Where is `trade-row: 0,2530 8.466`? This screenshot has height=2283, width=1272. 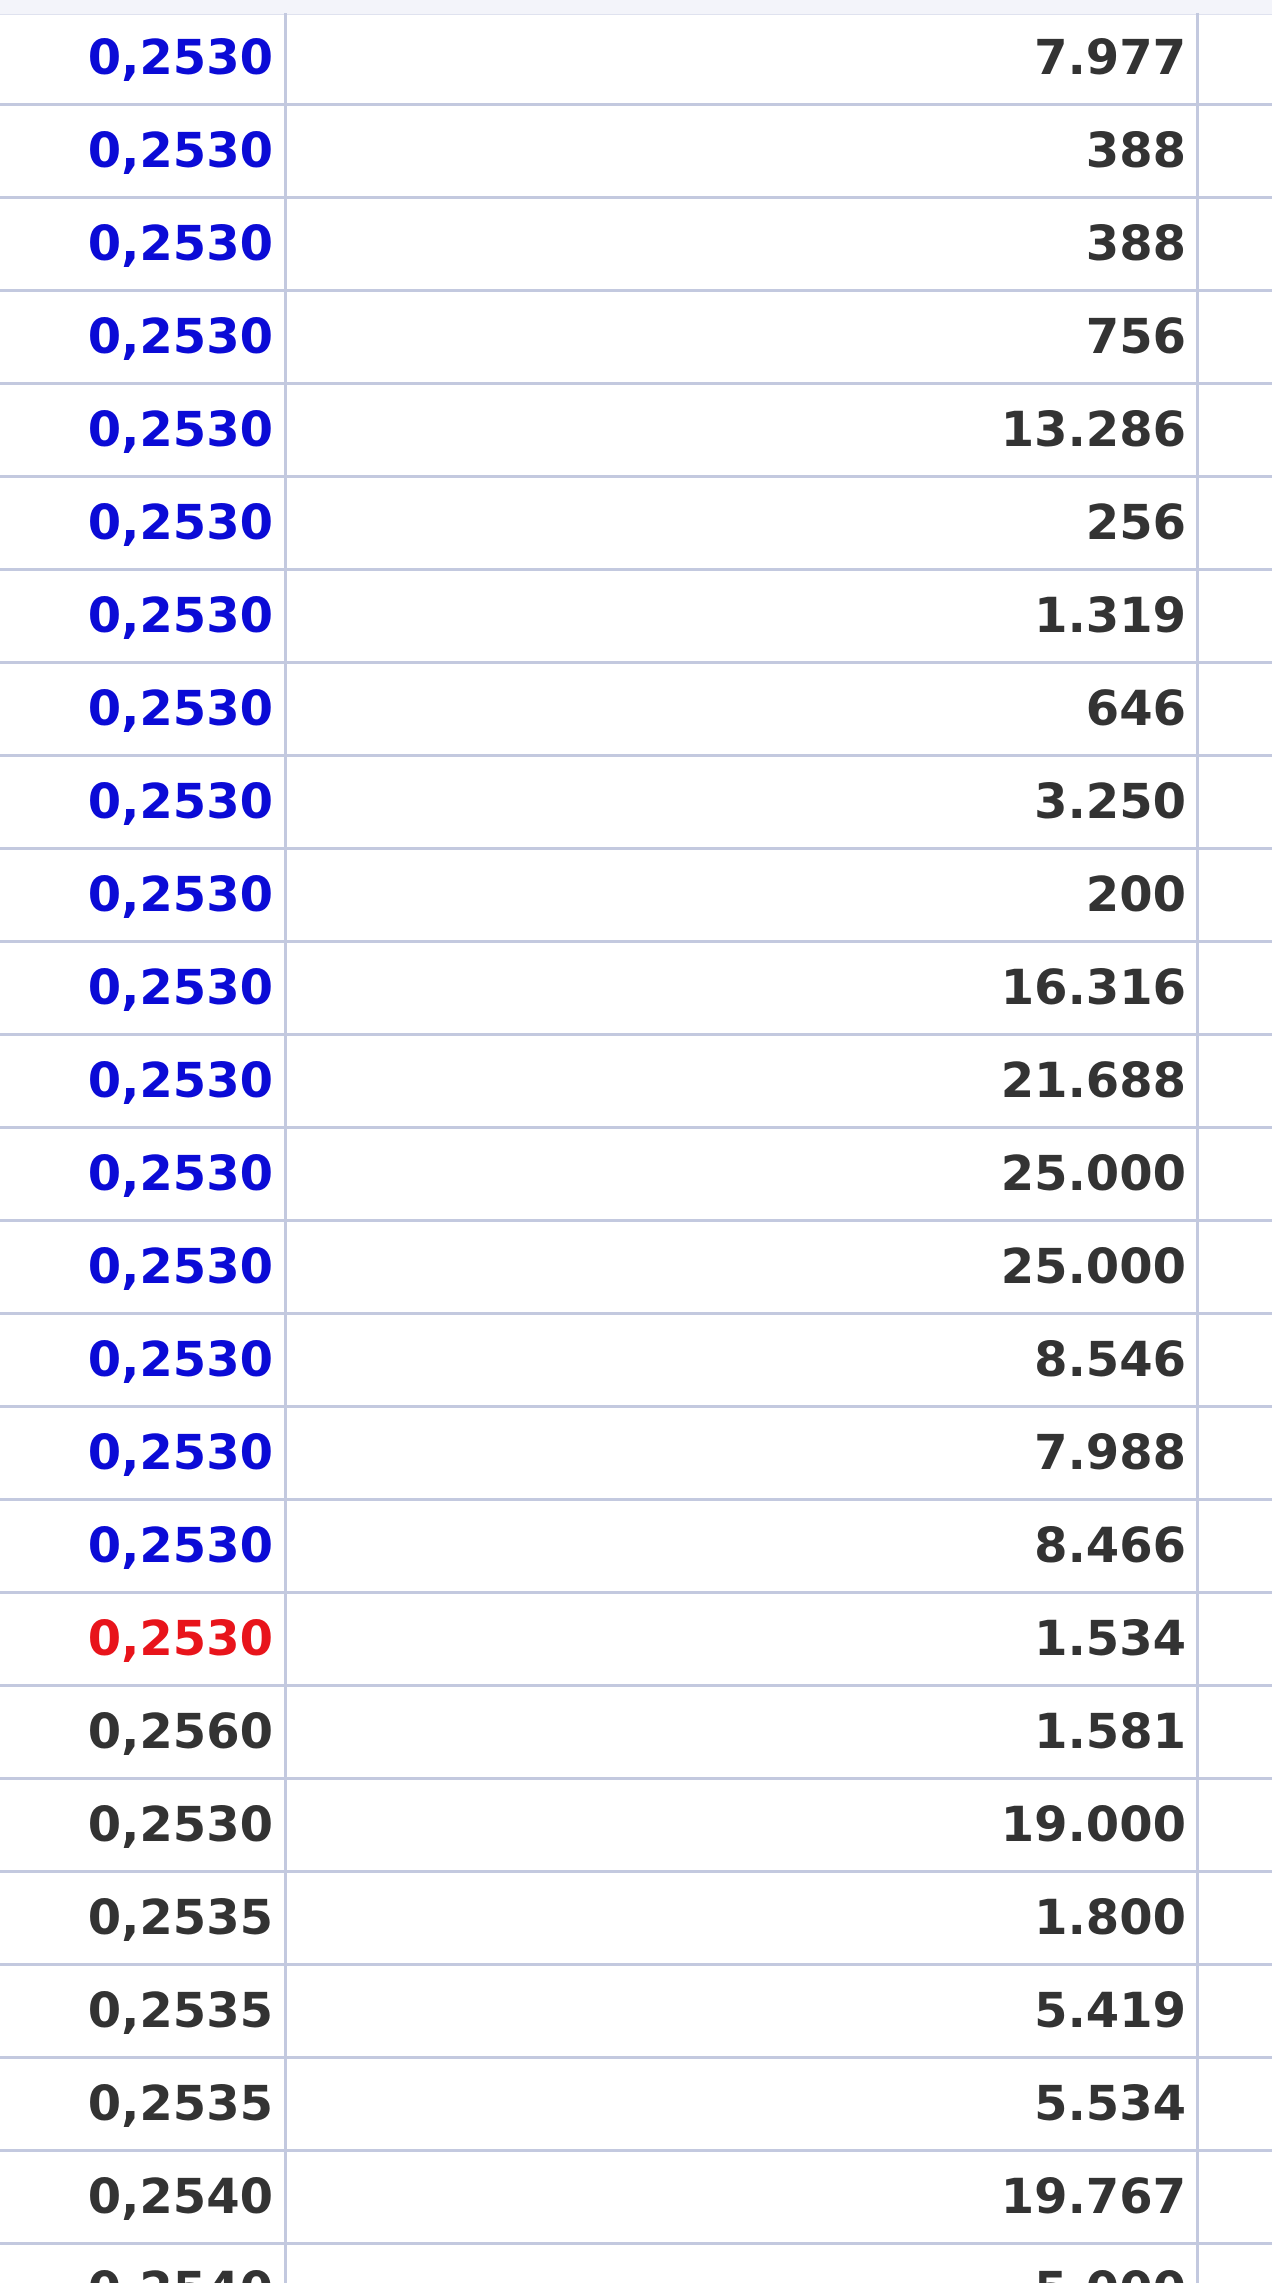
trade-row: 0,2530 8.466 is located at coordinates (636, 1546).